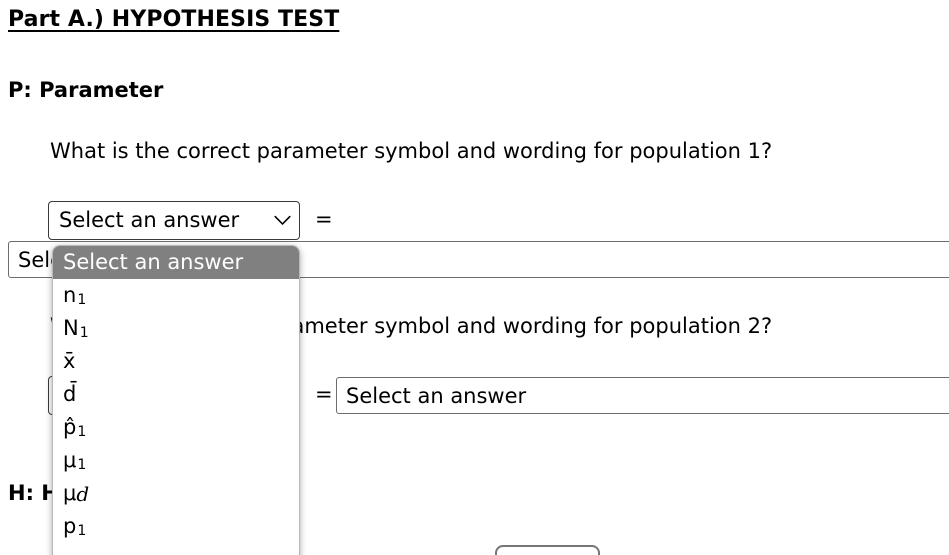 The image size is (949, 555). I want to click on parameter-symbol-select-1: Select an answer, so click(174, 220).